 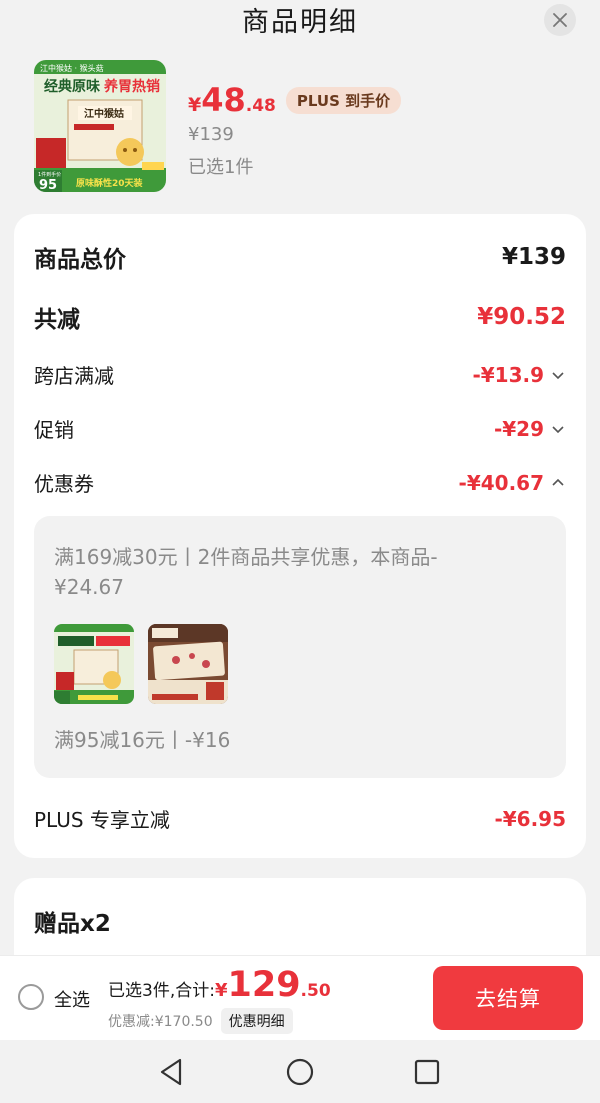 What do you see at coordinates (160, 1022) in the screenshot?
I see `discount-amount: 优惠减:¥170.50` at bounding box center [160, 1022].